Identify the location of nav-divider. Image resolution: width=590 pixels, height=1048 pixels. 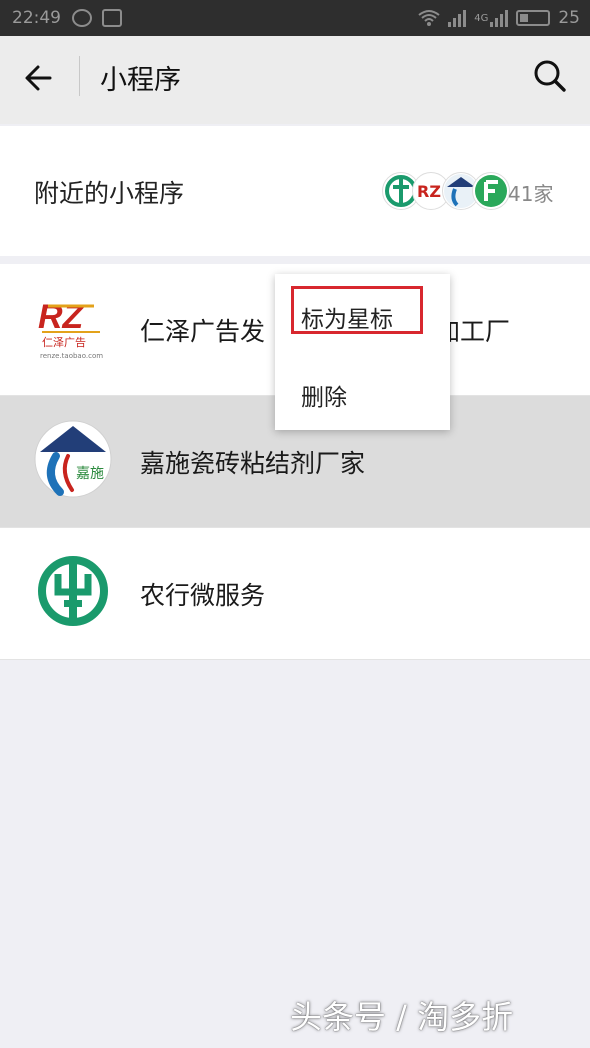
(79, 76).